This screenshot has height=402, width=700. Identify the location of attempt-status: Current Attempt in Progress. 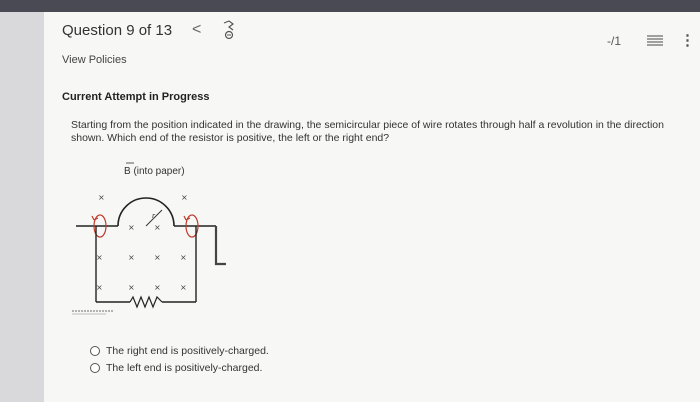
(136, 97).